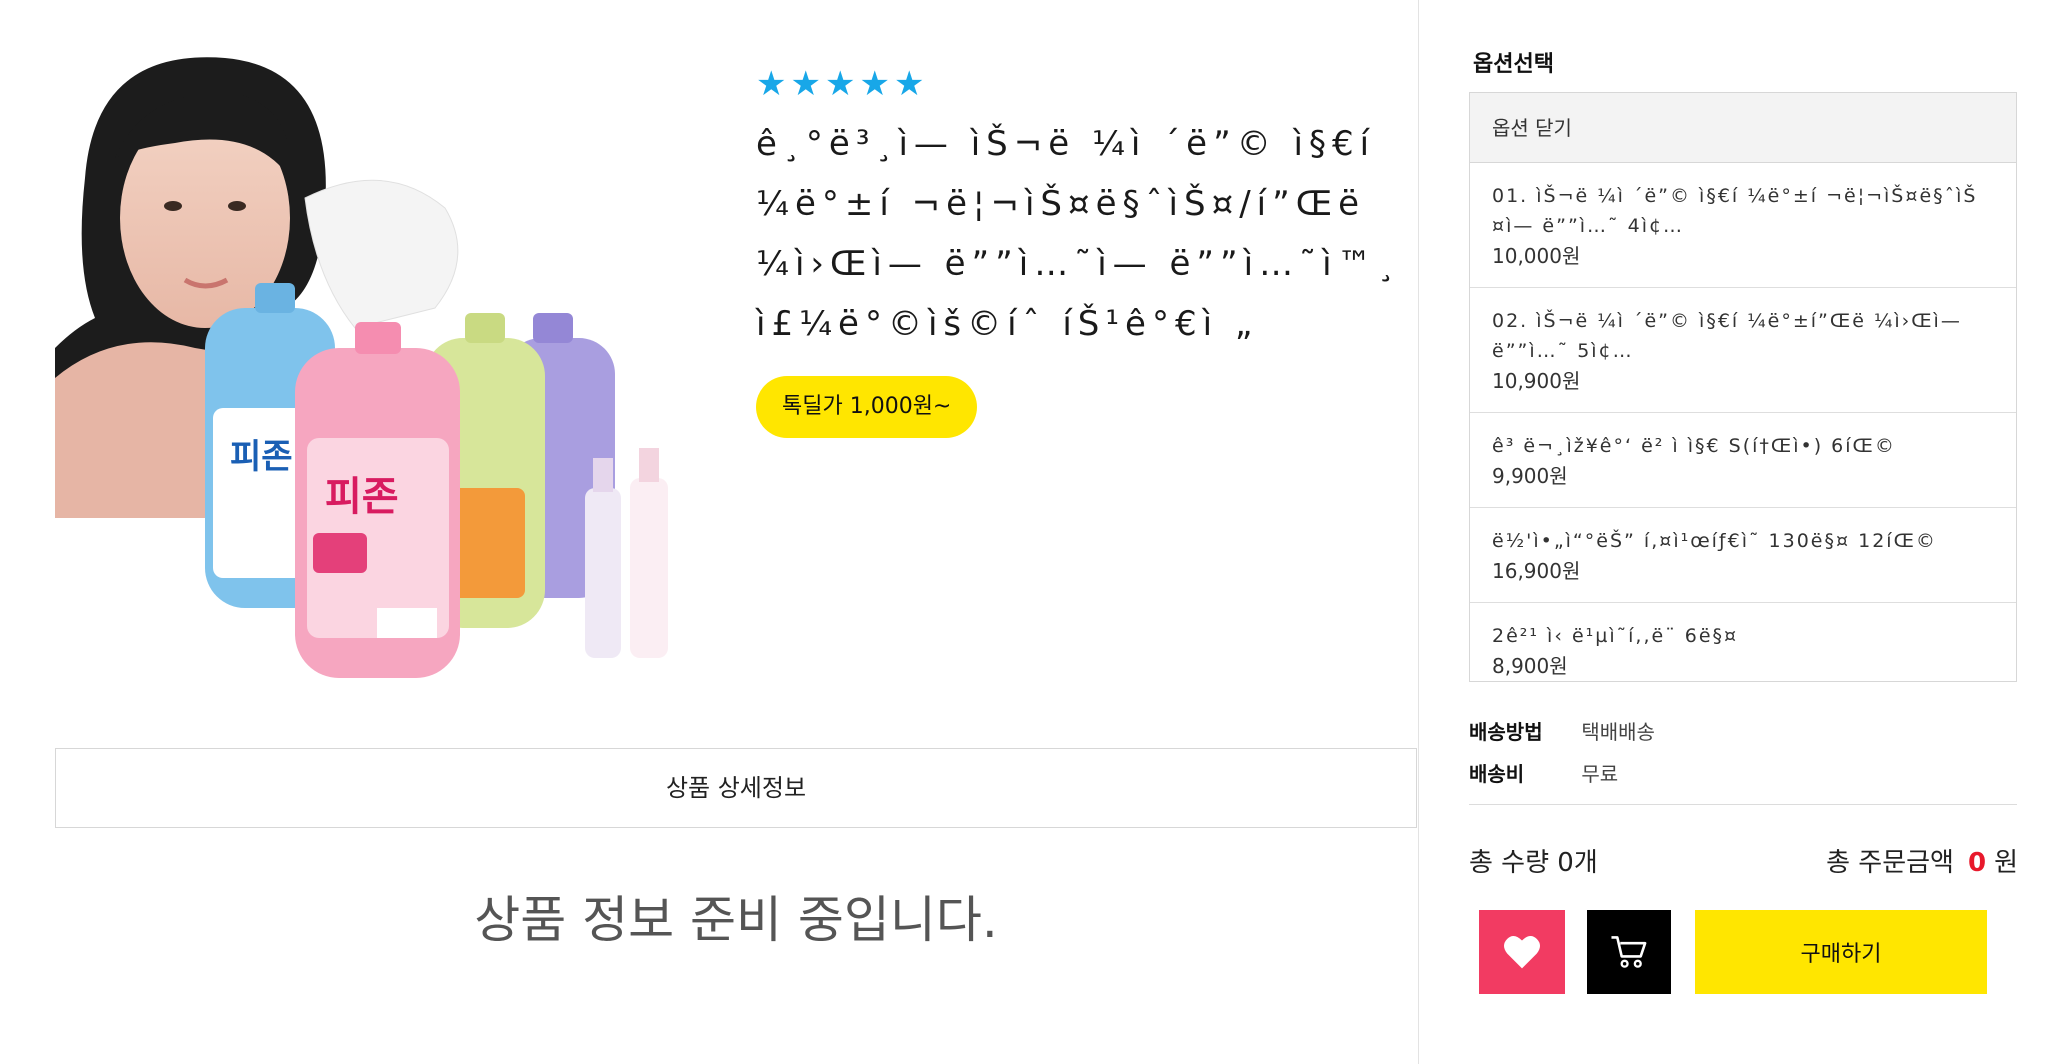  I want to click on rating-stars: ★ ★ ★ ★ ★, so click(1082, 84).